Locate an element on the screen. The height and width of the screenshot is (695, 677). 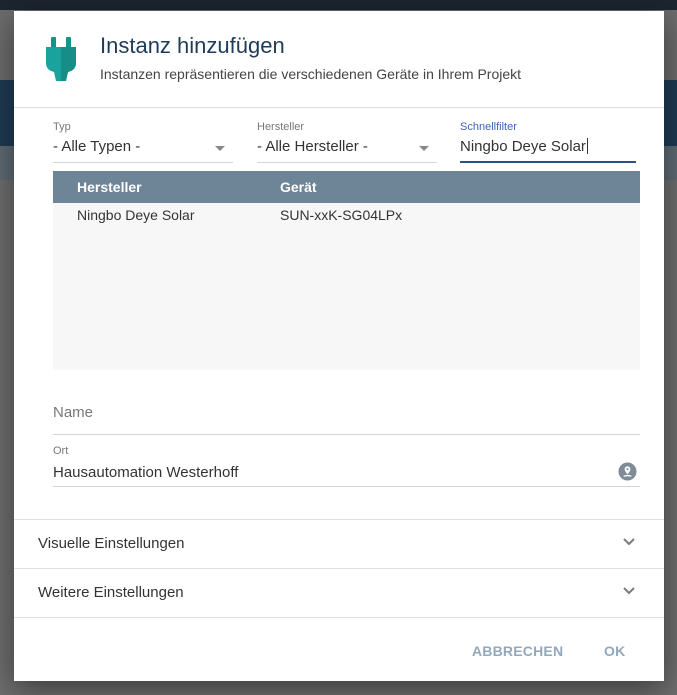
location-field: Ort Hausautomation Westerhoff is located at coordinates (346, 466).